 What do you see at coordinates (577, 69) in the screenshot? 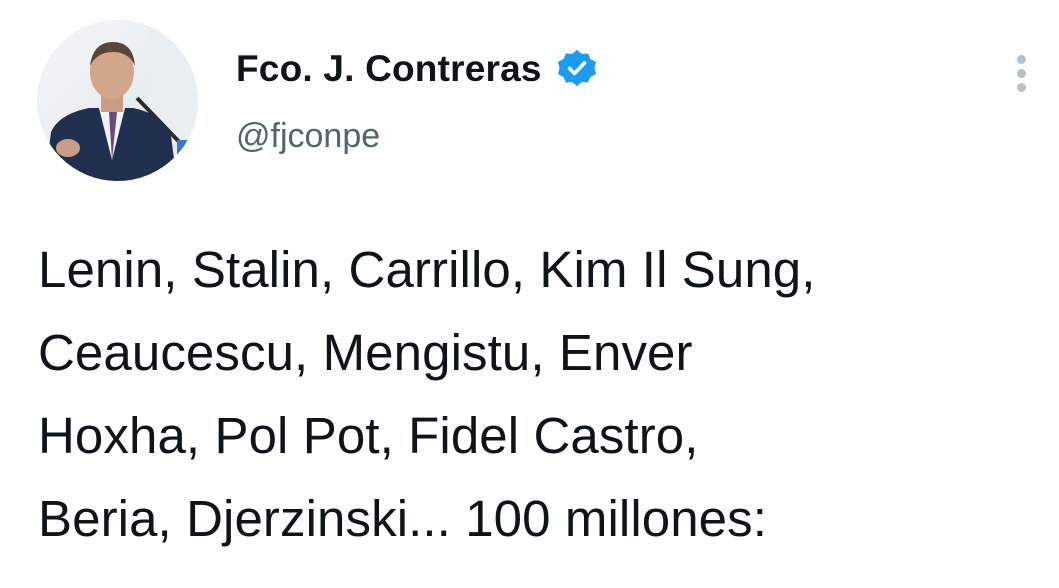
I see `verified-badge-icon` at bounding box center [577, 69].